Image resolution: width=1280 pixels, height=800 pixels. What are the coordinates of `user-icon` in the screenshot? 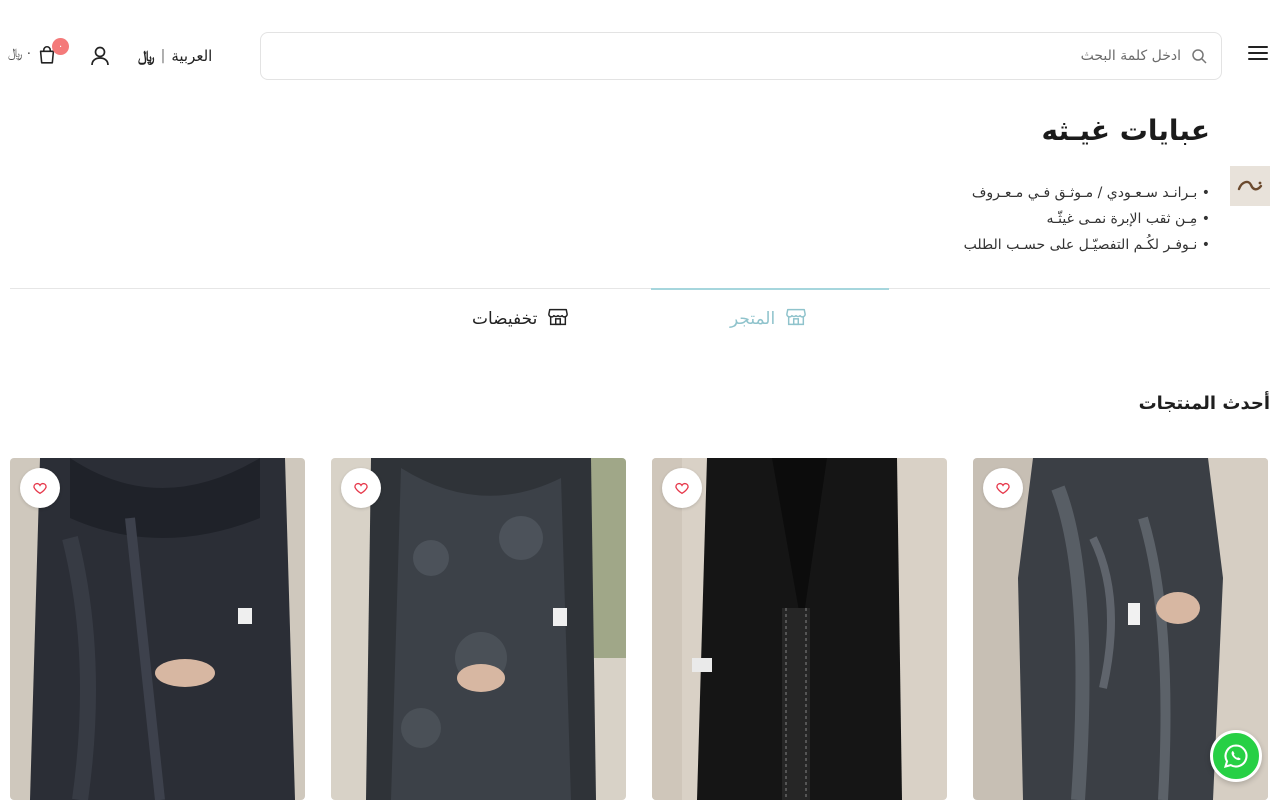 It's located at (100, 56).